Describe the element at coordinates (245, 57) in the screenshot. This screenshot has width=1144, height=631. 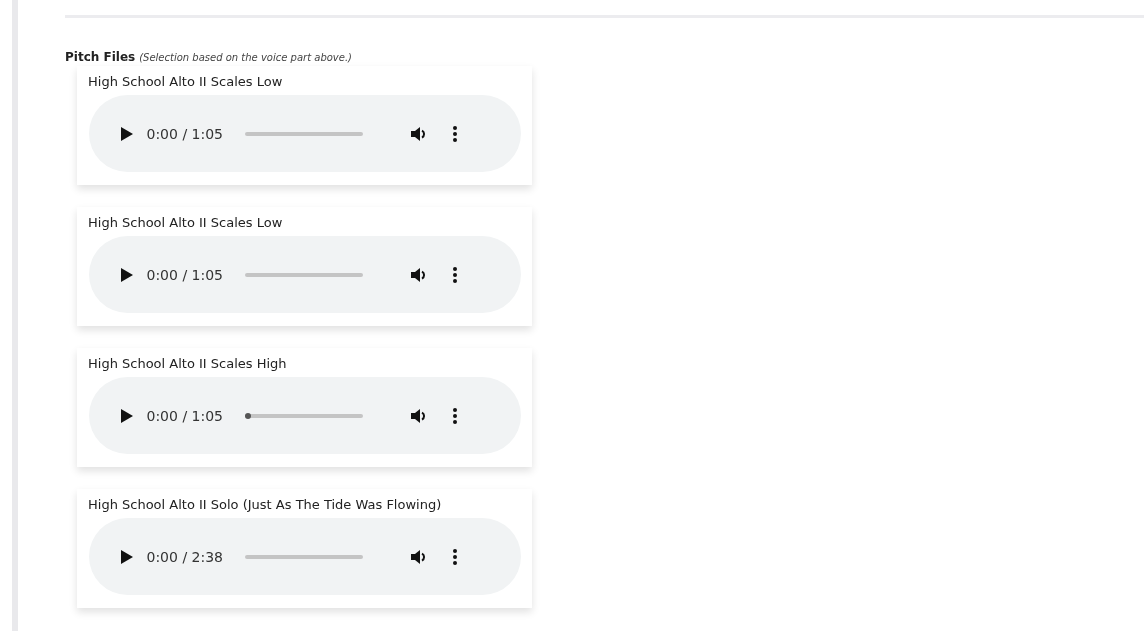
I see `section-note: (Selection based on the voice part above.)` at that location.